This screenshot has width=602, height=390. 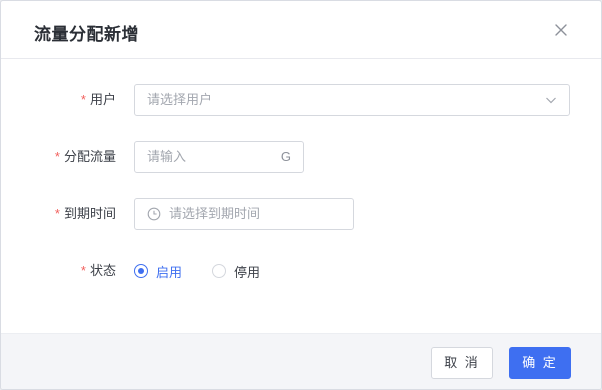 What do you see at coordinates (102, 99) in the screenshot?
I see `user-label-text: 用户` at bounding box center [102, 99].